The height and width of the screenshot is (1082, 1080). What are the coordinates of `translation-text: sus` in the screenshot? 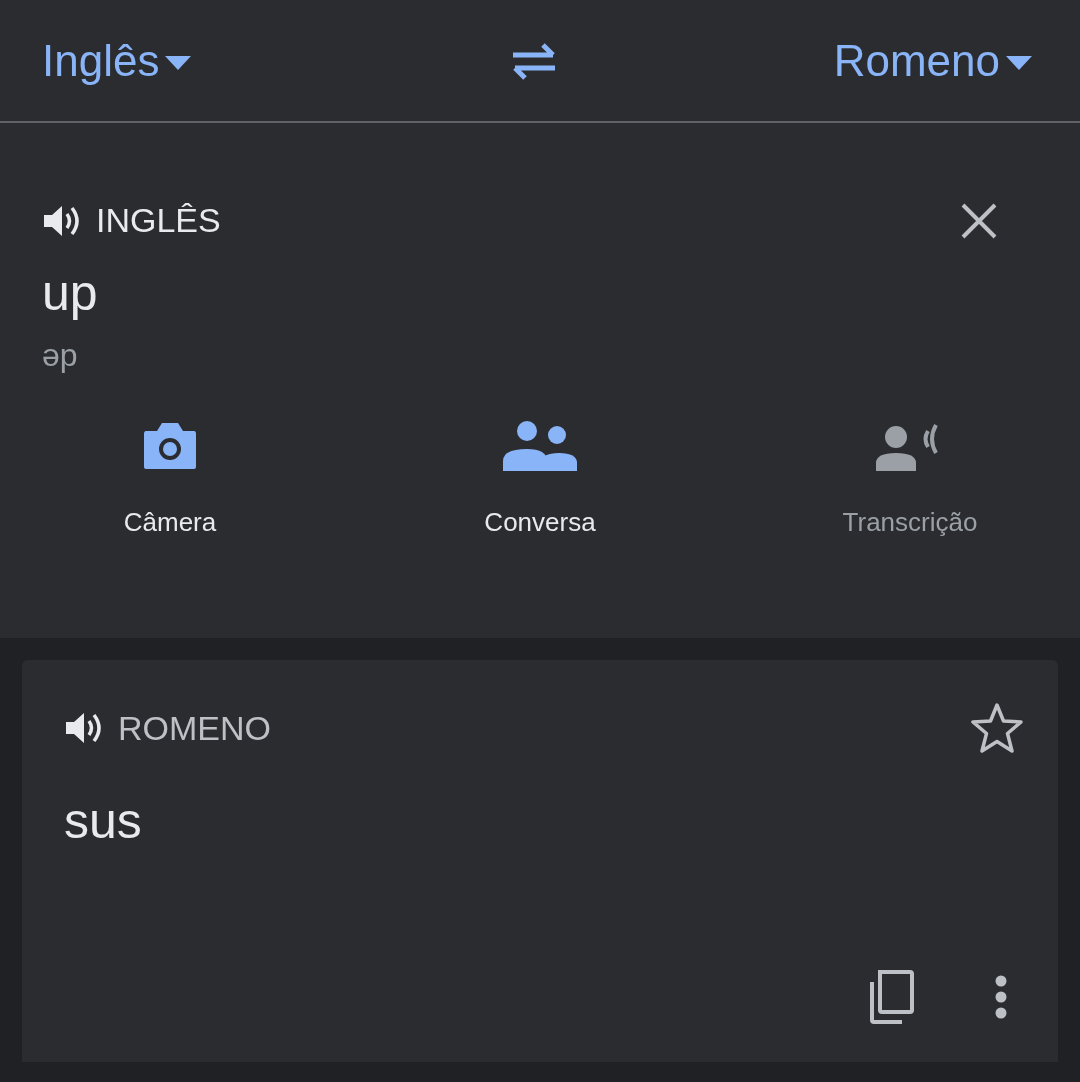 It's located at (103, 821).